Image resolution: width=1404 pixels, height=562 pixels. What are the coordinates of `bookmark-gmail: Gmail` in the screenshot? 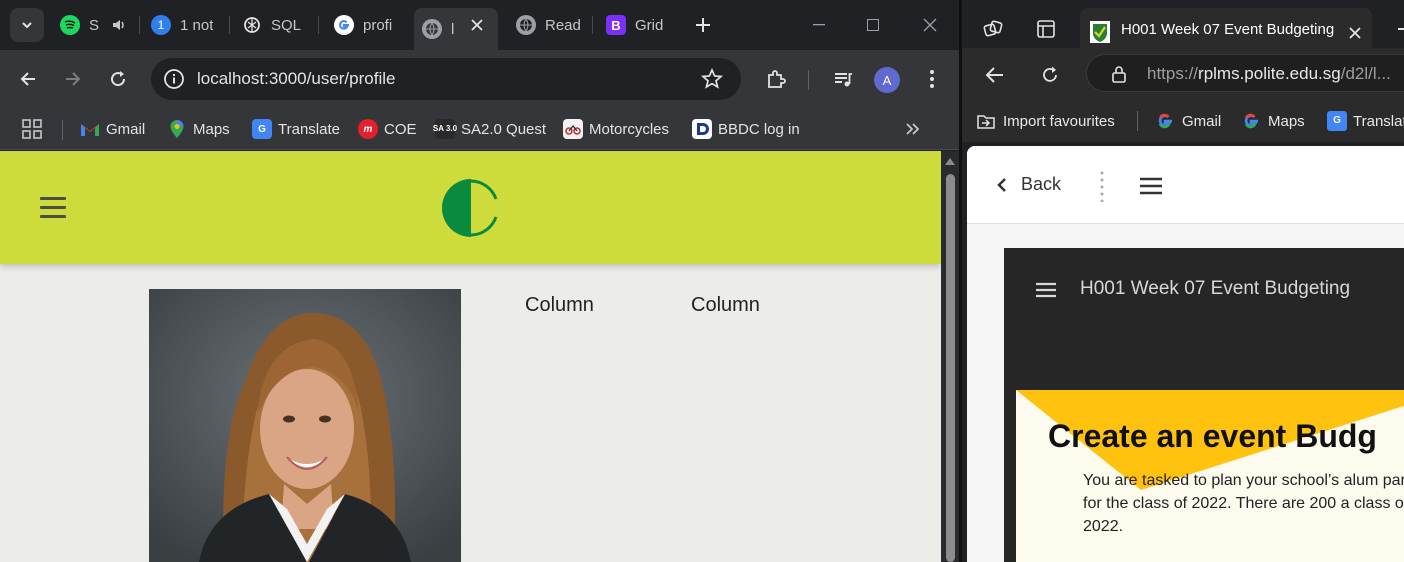 It's located at (112, 129).